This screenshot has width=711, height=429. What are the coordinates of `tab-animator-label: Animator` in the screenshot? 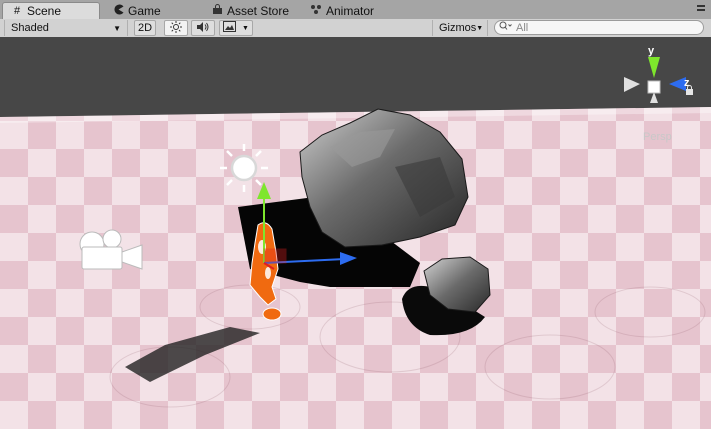 It's located at (350, 10).